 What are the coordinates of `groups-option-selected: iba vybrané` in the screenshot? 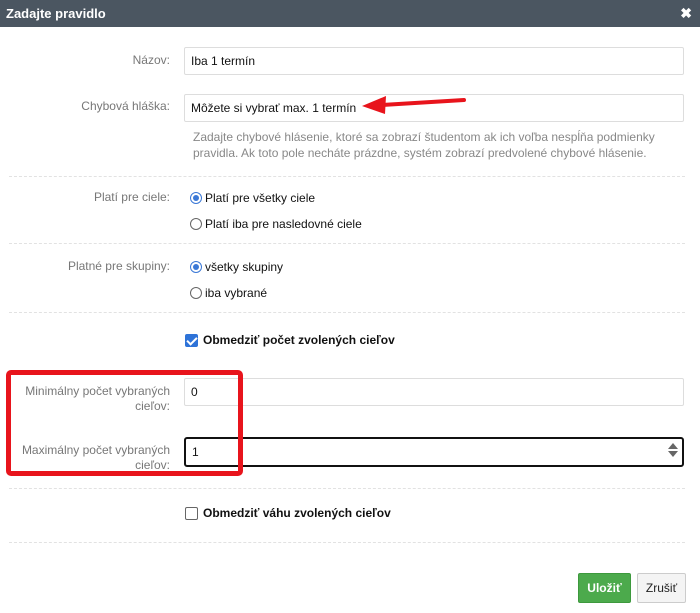 It's located at (228, 293).